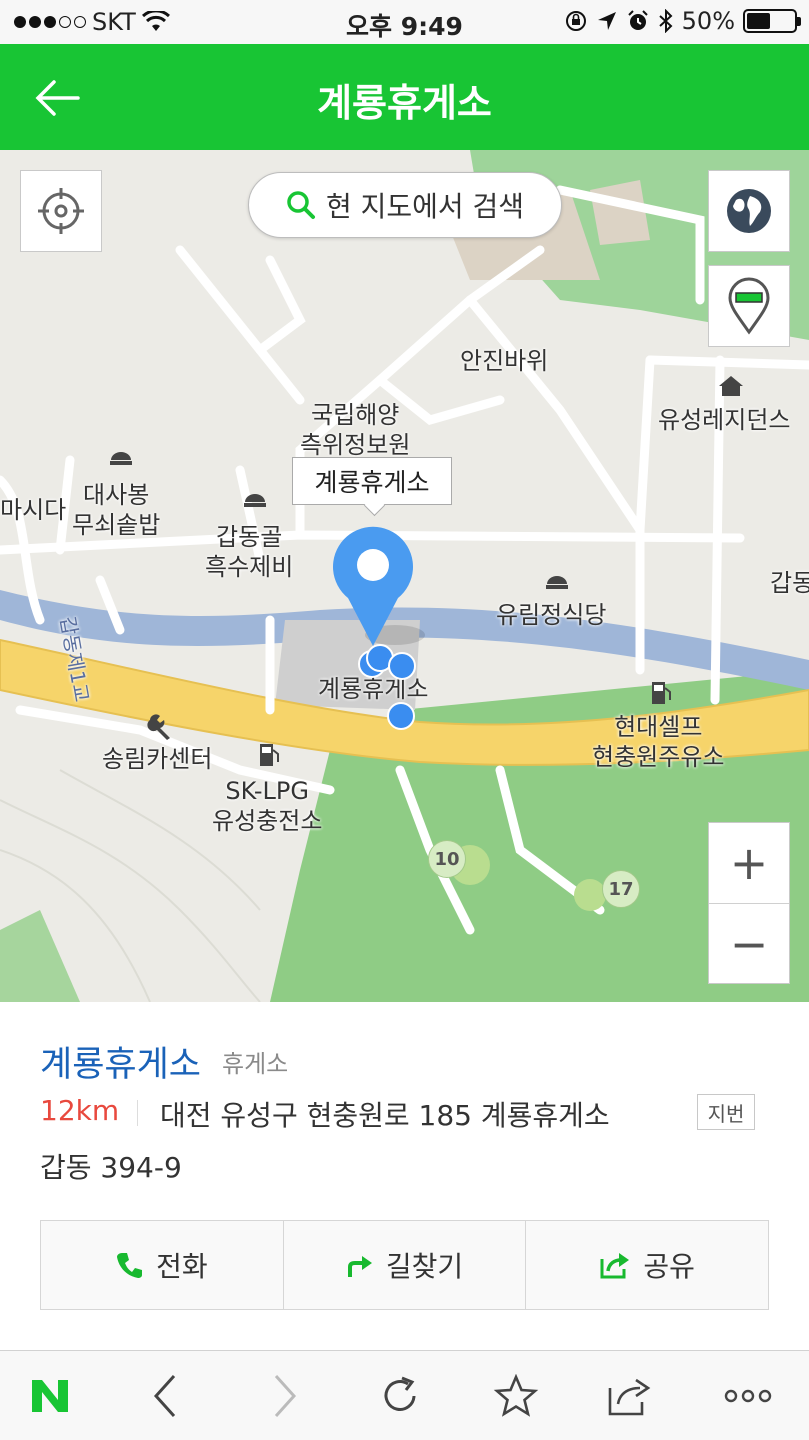 The width and height of the screenshot is (809, 1440). I want to click on reload-button, so click(400, 1396).